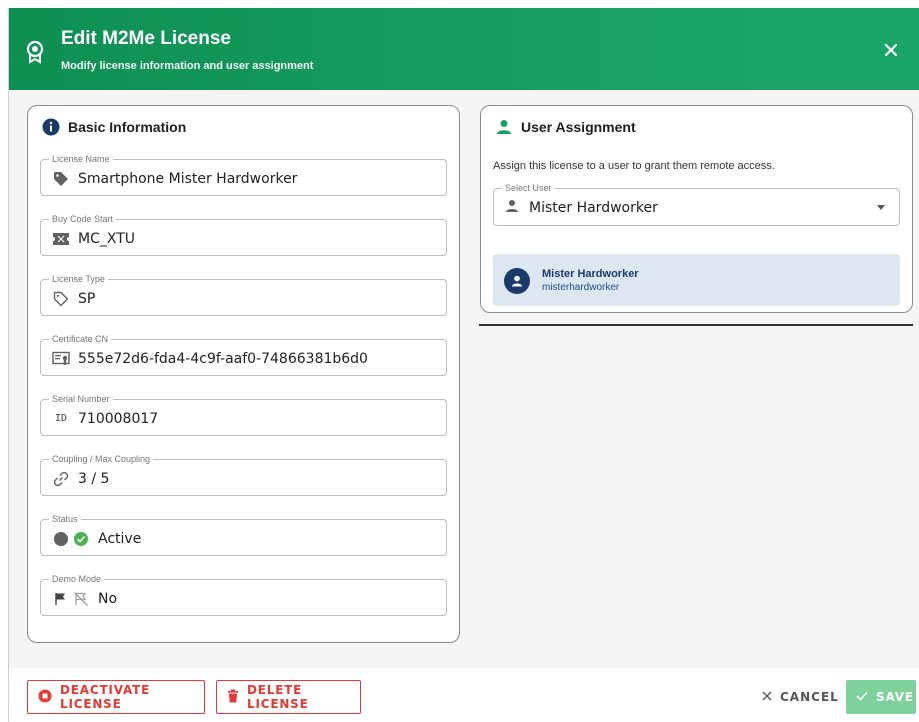 The image size is (919, 722). Describe the element at coordinates (35, 52) in the screenshot. I see `award-icon` at that location.